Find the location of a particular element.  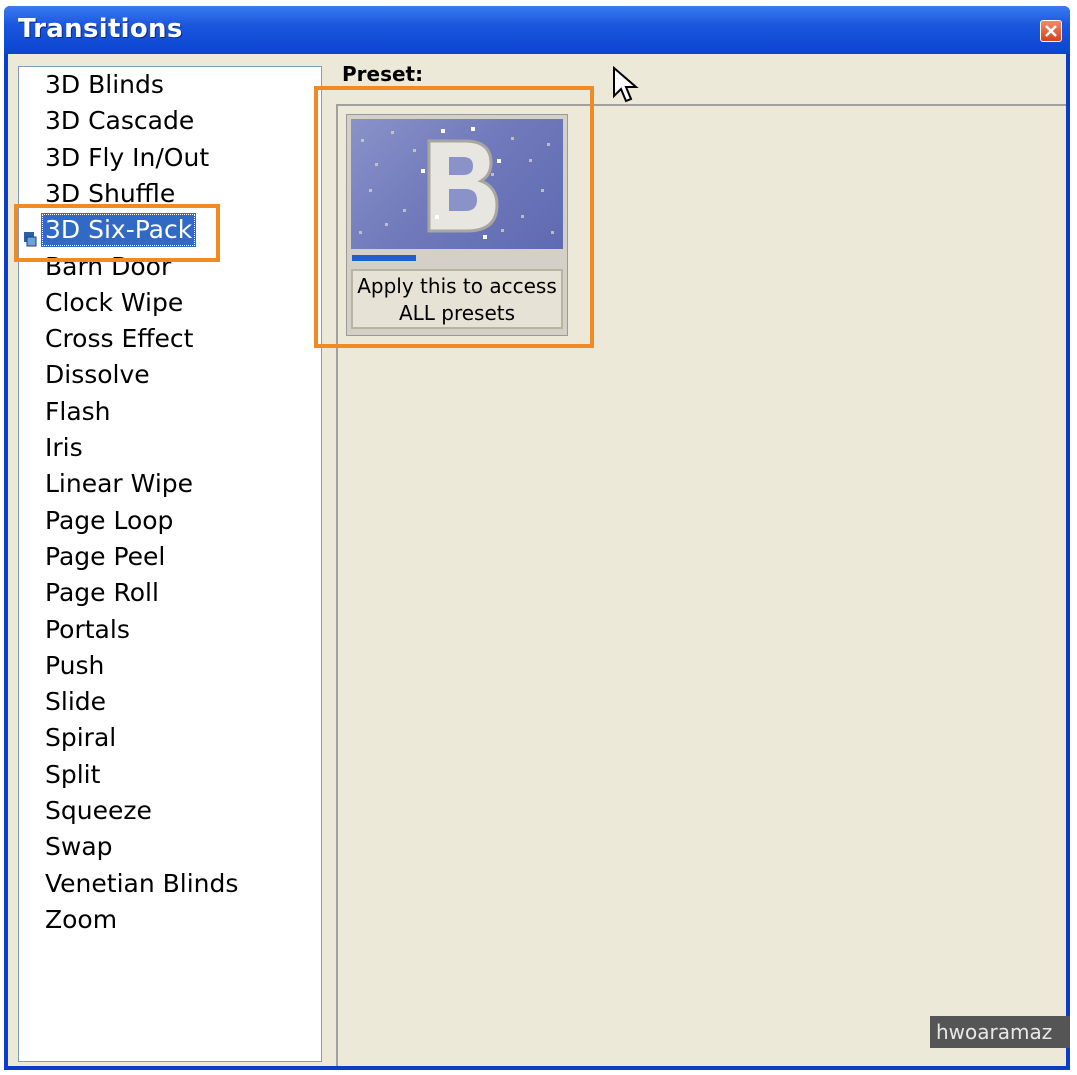

transition-item: Split is located at coordinates (72, 775).